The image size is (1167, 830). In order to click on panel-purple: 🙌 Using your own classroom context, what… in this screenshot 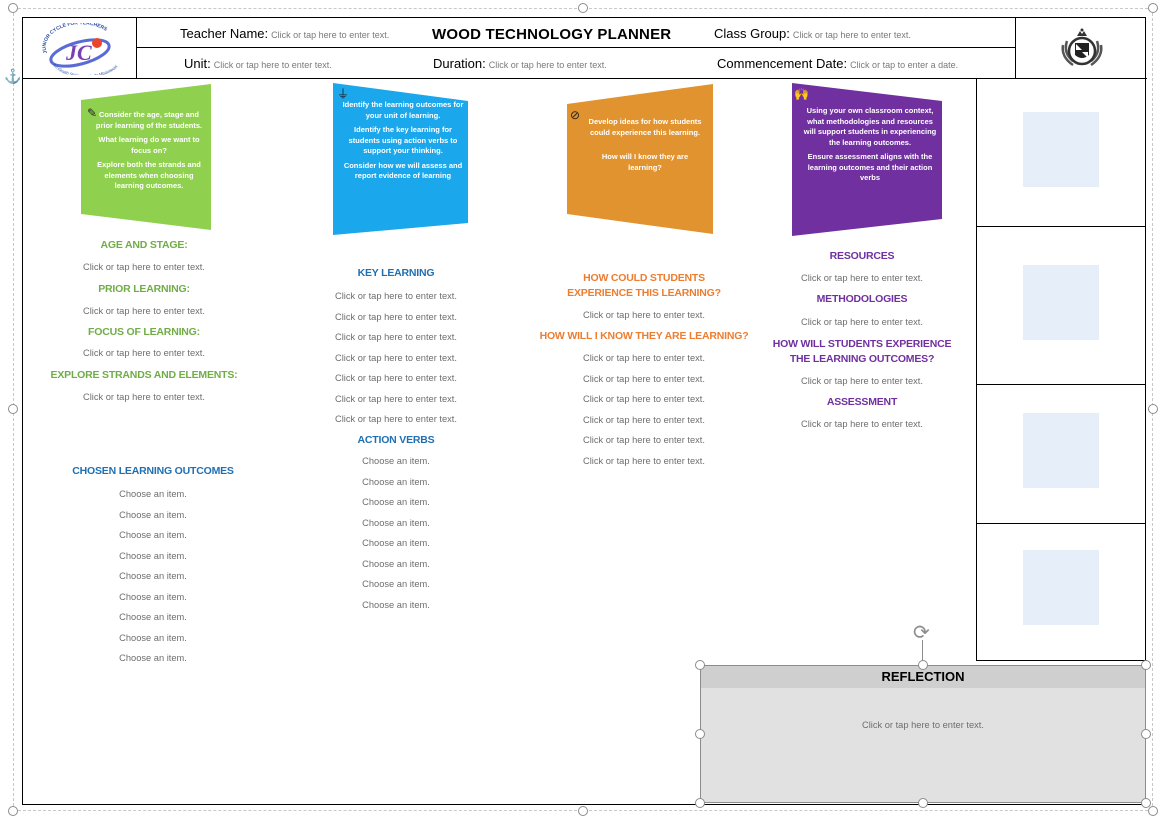, I will do `click(866, 159)`.